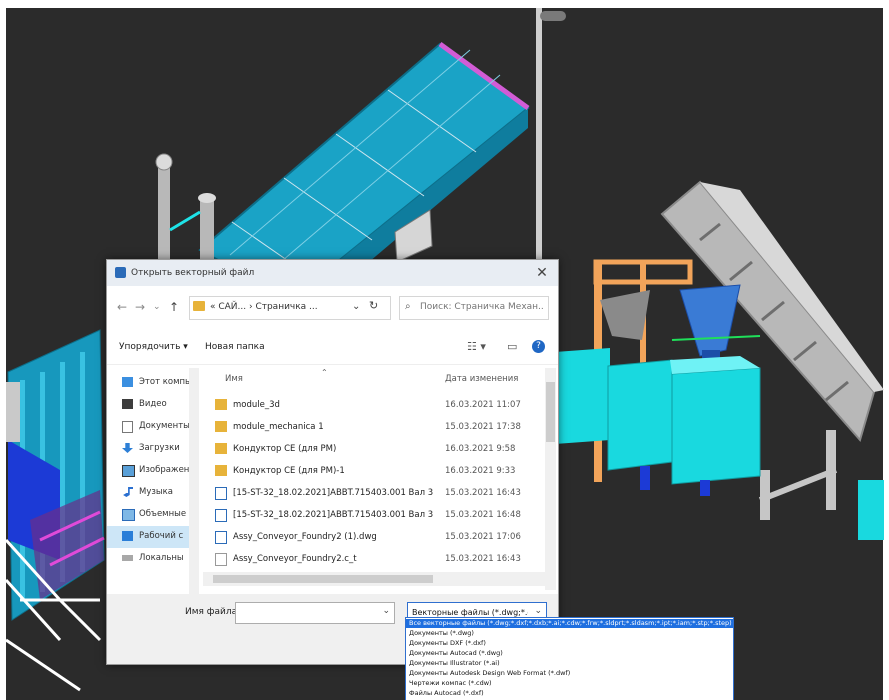  I want to click on filetype-option: Документы Autocad (*.dwg), so click(569, 653).